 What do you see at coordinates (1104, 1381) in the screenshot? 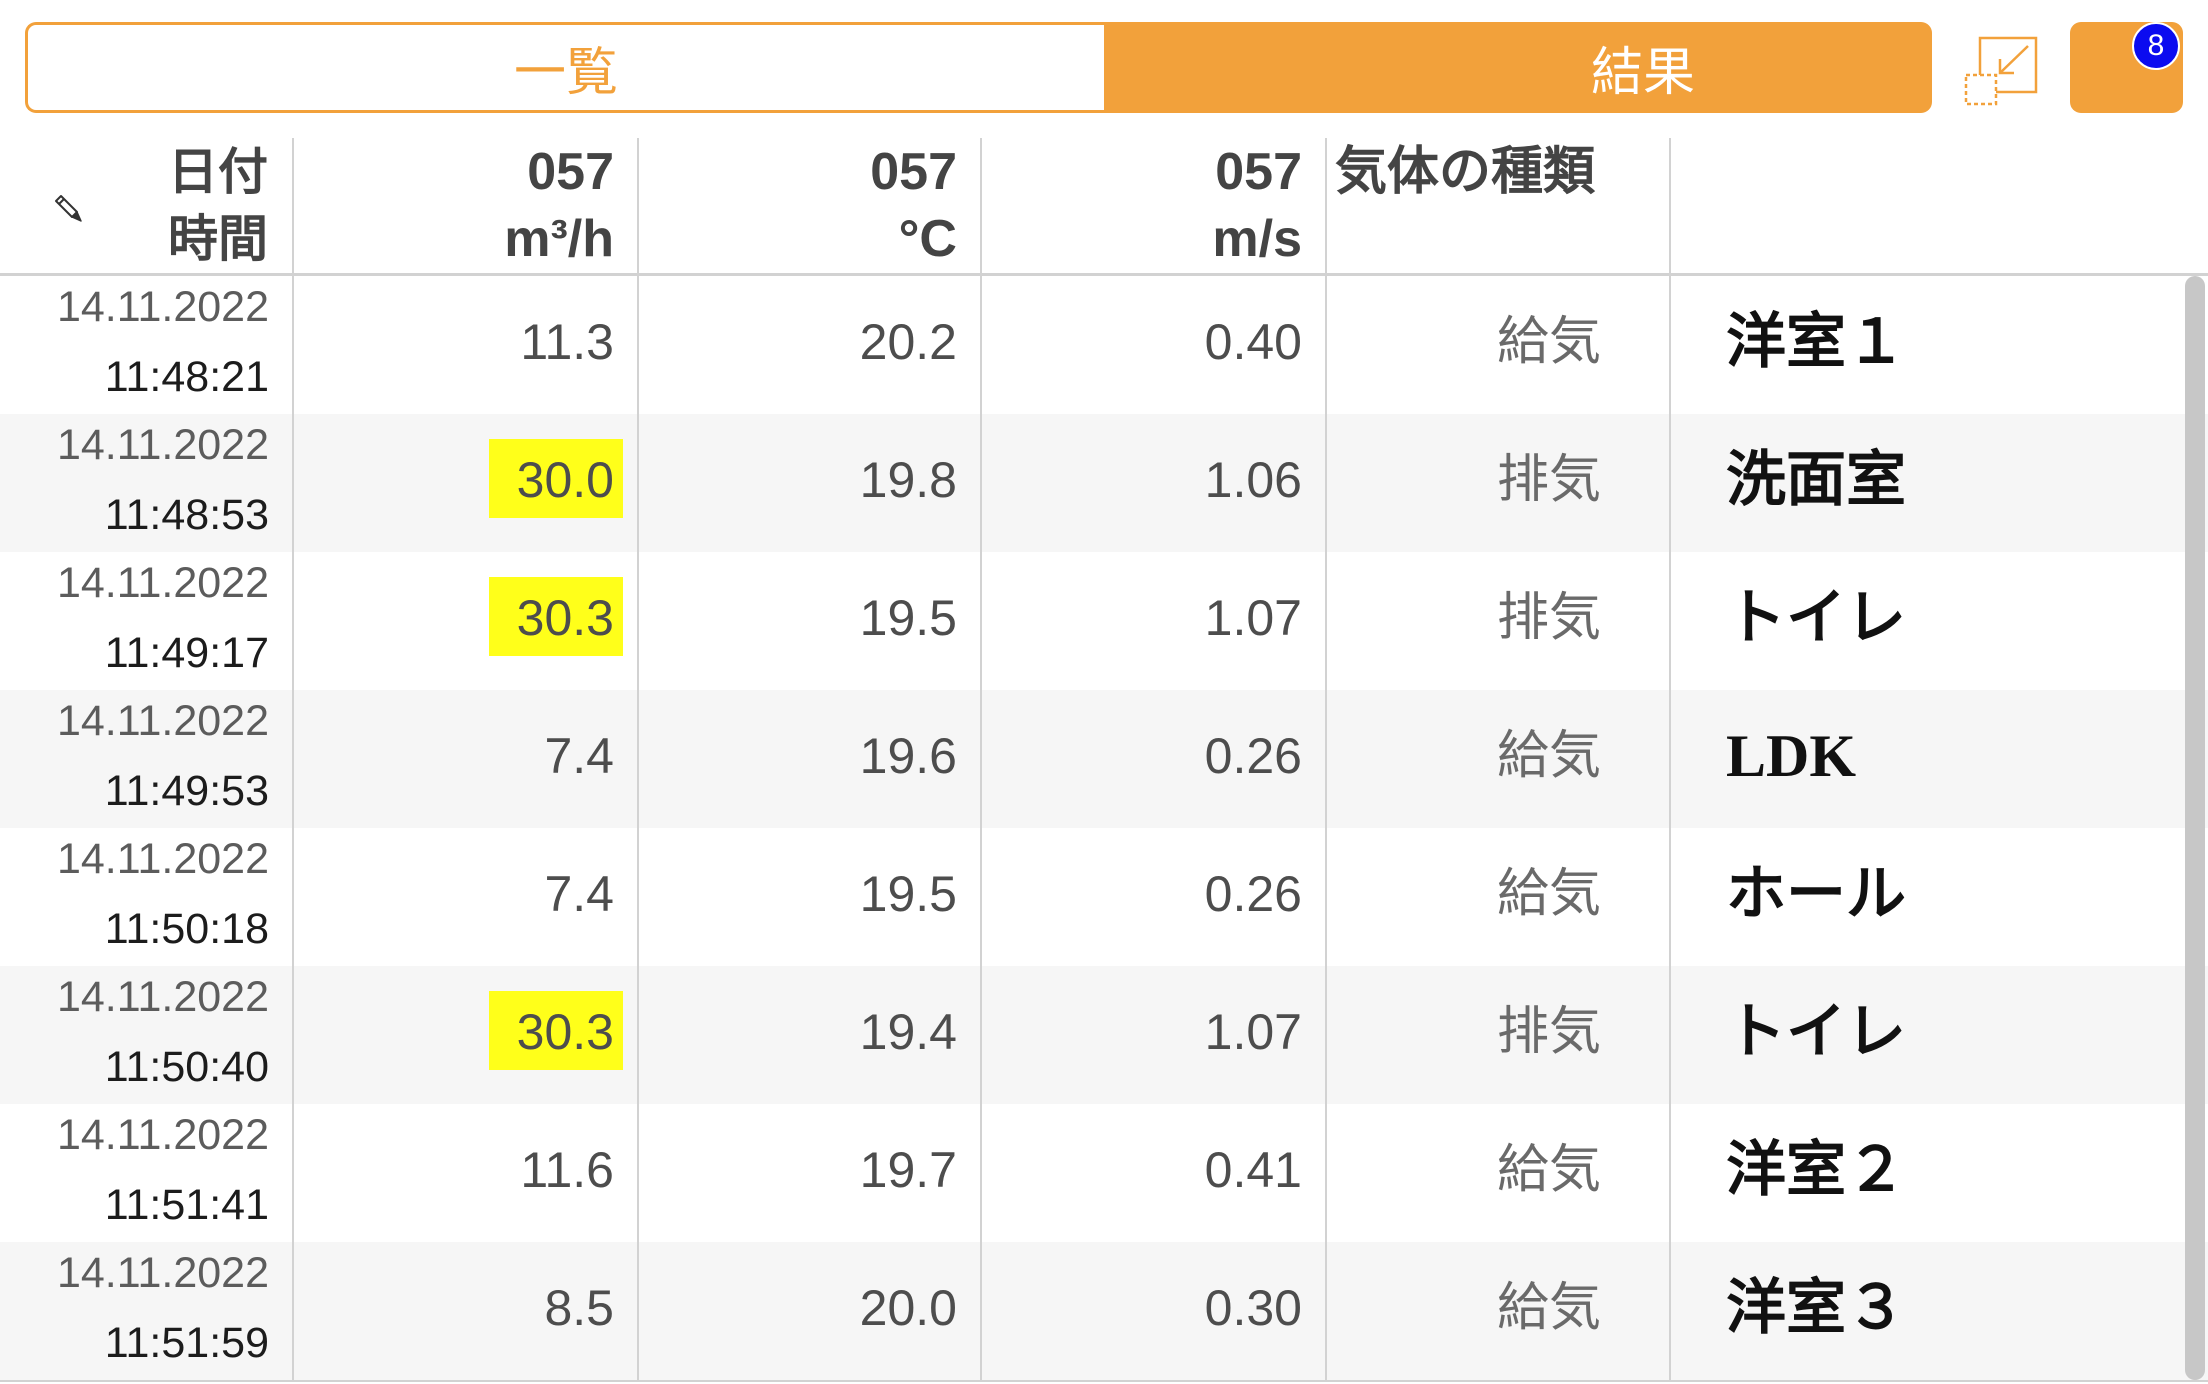
I see `table-bottom-divider` at bounding box center [1104, 1381].